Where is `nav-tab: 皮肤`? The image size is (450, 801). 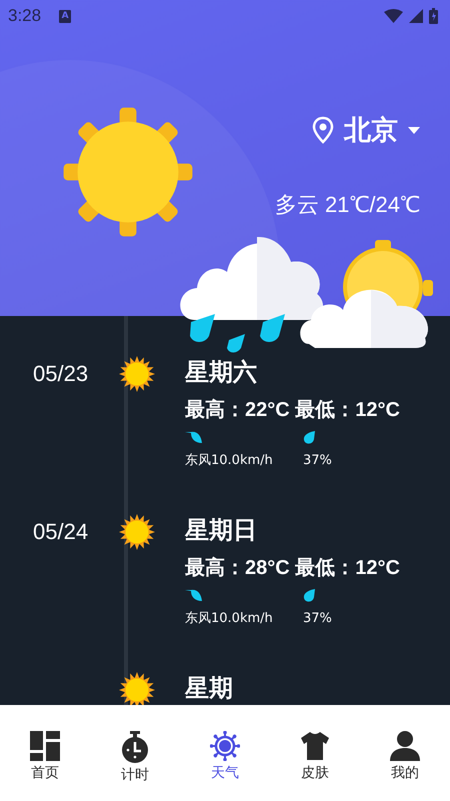
nav-tab: 皮肤 is located at coordinates (315, 743).